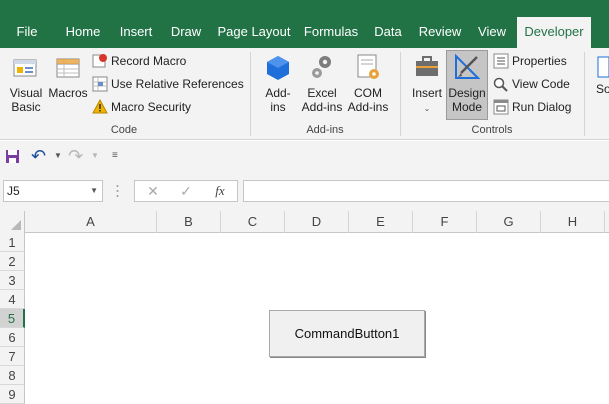  Describe the element at coordinates (68, 68) in the screenshot. I see `macros-icon` at that location.